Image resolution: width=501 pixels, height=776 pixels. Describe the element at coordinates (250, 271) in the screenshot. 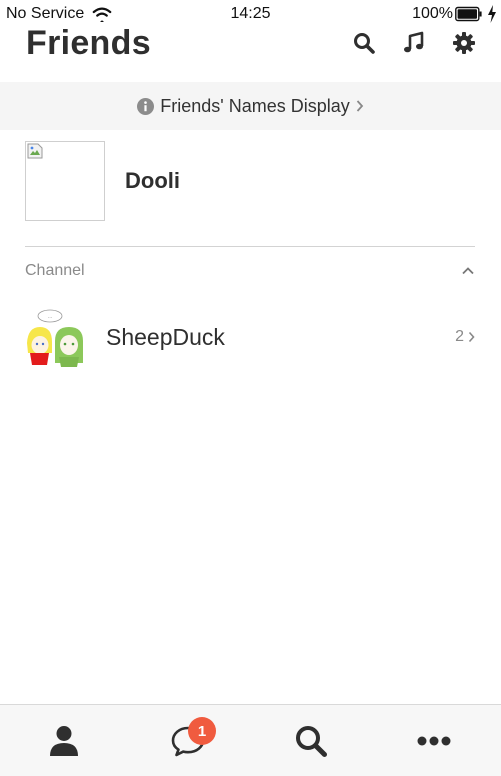

I see `channel-section-header: Channel` at that location.